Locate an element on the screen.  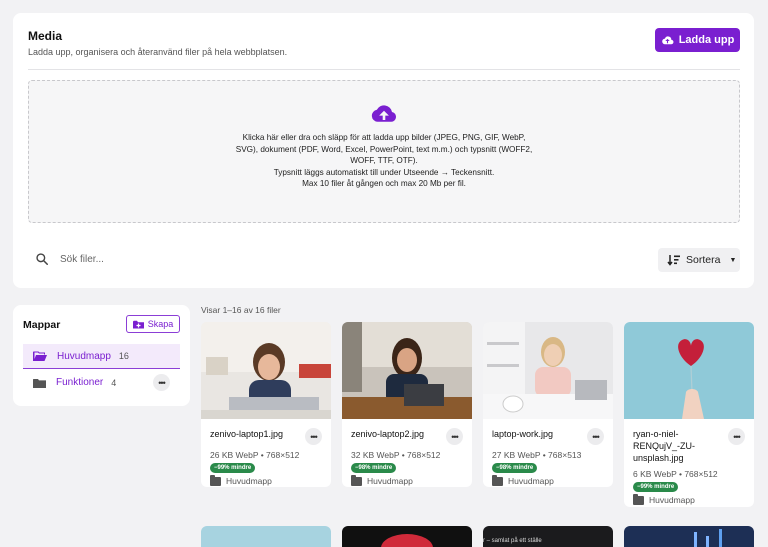
file-name: ryan-o-niel- RENQujV_-ZU- unsplash.jpg is located at coordinates (664, 446).